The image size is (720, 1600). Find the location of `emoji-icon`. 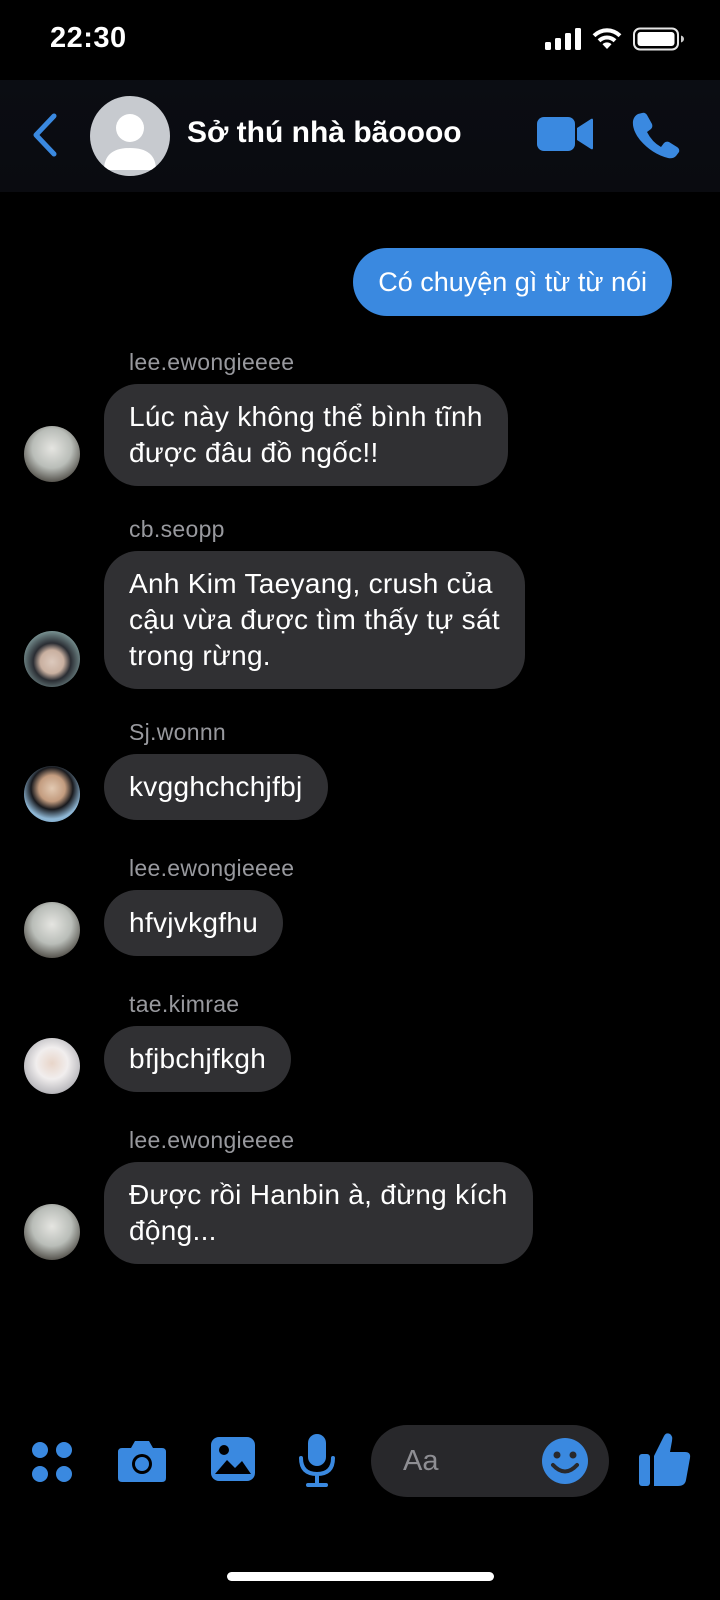

emoji-icon is located at coordinates (565, 1461).